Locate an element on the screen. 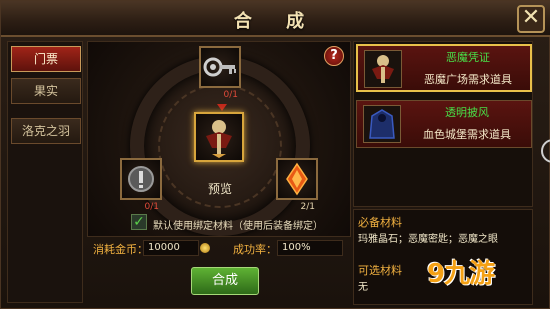 The height and width of the screenshot is (309, 550). material-slot-left: 0/1 is located at coordinates (141, 185).